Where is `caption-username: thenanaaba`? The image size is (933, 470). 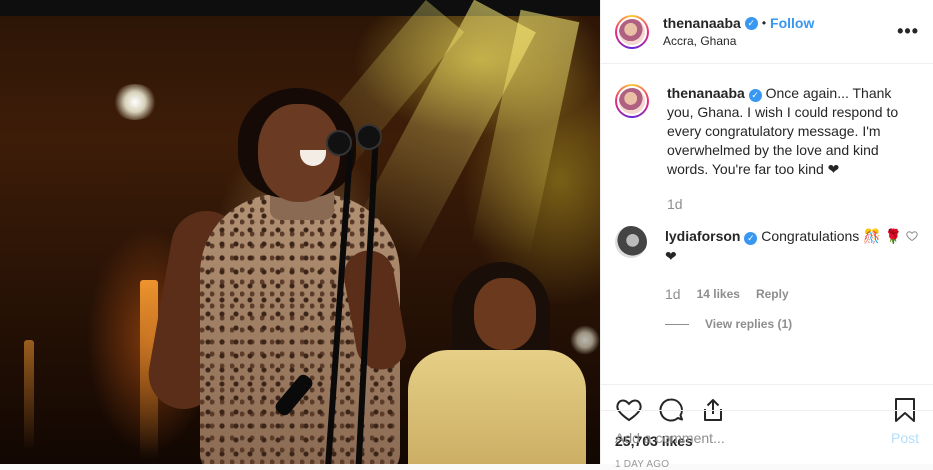 caption-username: thenanaaba is located at coordinates (706, 93).